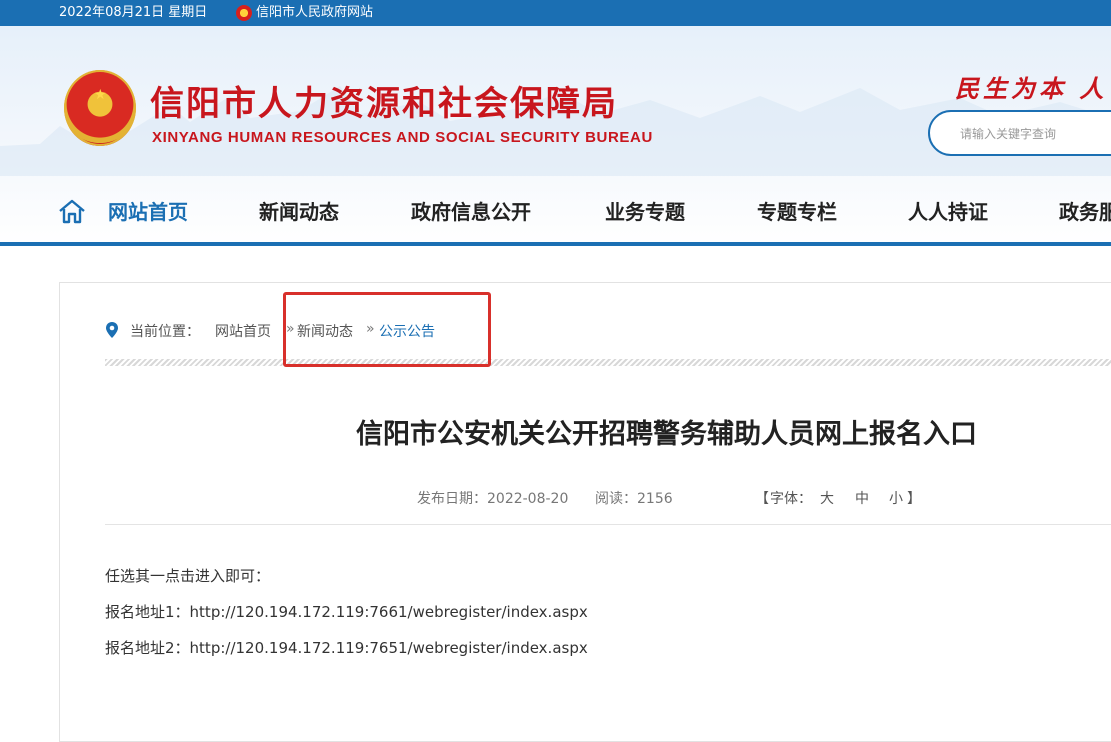 The width and height of the screenshot is (1111, 742). Describe the element at coordinates (914, 499) in the screenshot. I see `bracket-close: 】` at that location.